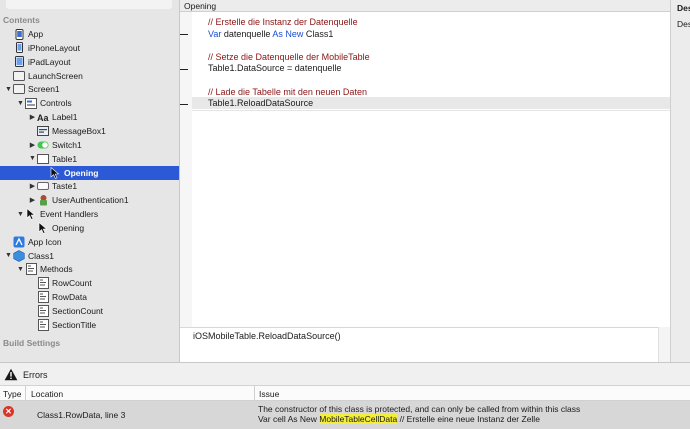  What do you see at coordinates (69, 297) in the screenshot?
I see `sidebar-item-label: RowData` at bounding box center [69, 297].